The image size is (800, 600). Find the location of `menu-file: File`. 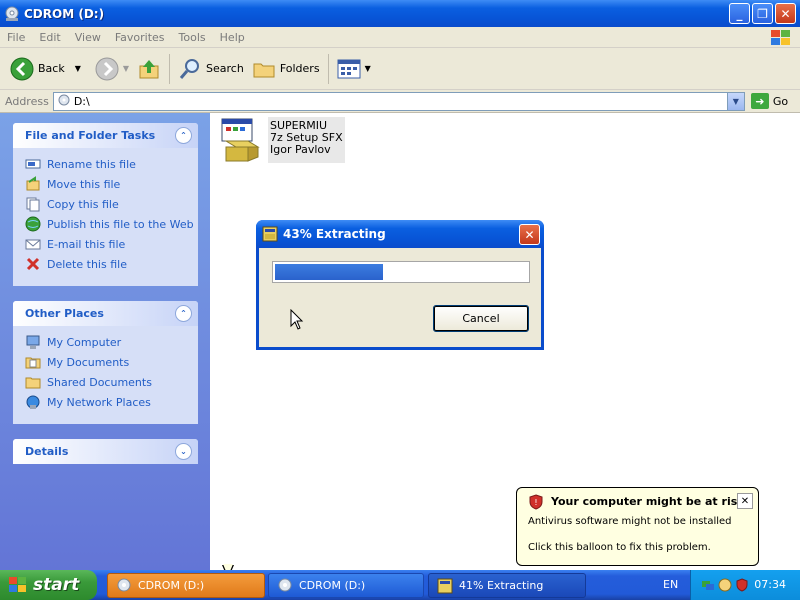

menu-file: File is located at coordinates (16, 37).